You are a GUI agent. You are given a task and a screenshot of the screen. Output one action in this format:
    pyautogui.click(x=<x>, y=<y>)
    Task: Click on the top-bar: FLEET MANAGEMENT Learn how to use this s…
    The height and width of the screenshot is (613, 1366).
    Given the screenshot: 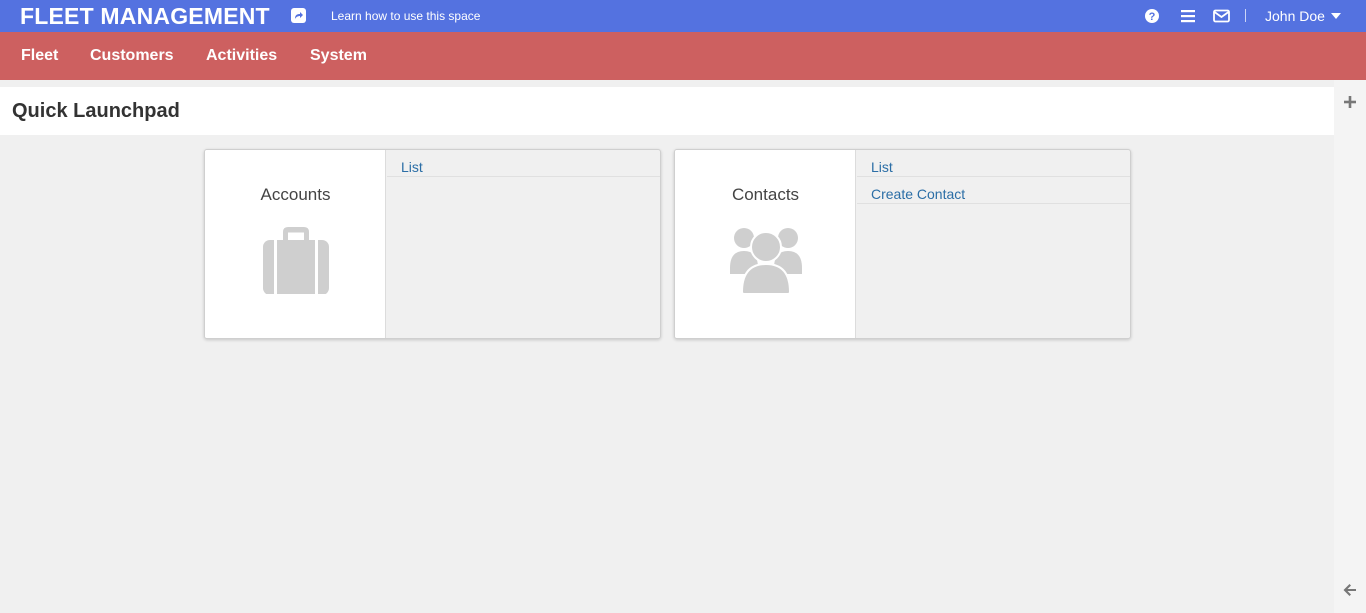 What is the action you would take?
    pyautogui.click(x=683, y=16)
    